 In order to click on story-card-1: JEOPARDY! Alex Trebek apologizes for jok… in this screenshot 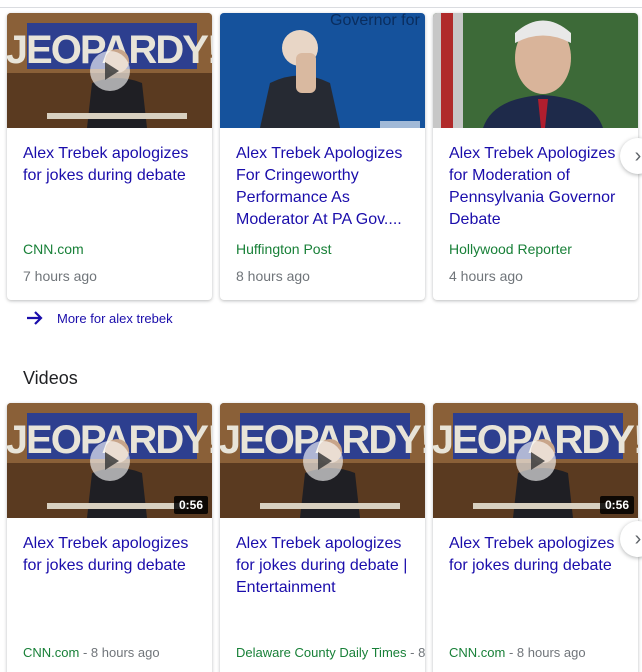, I will do `click(109, 156)`.